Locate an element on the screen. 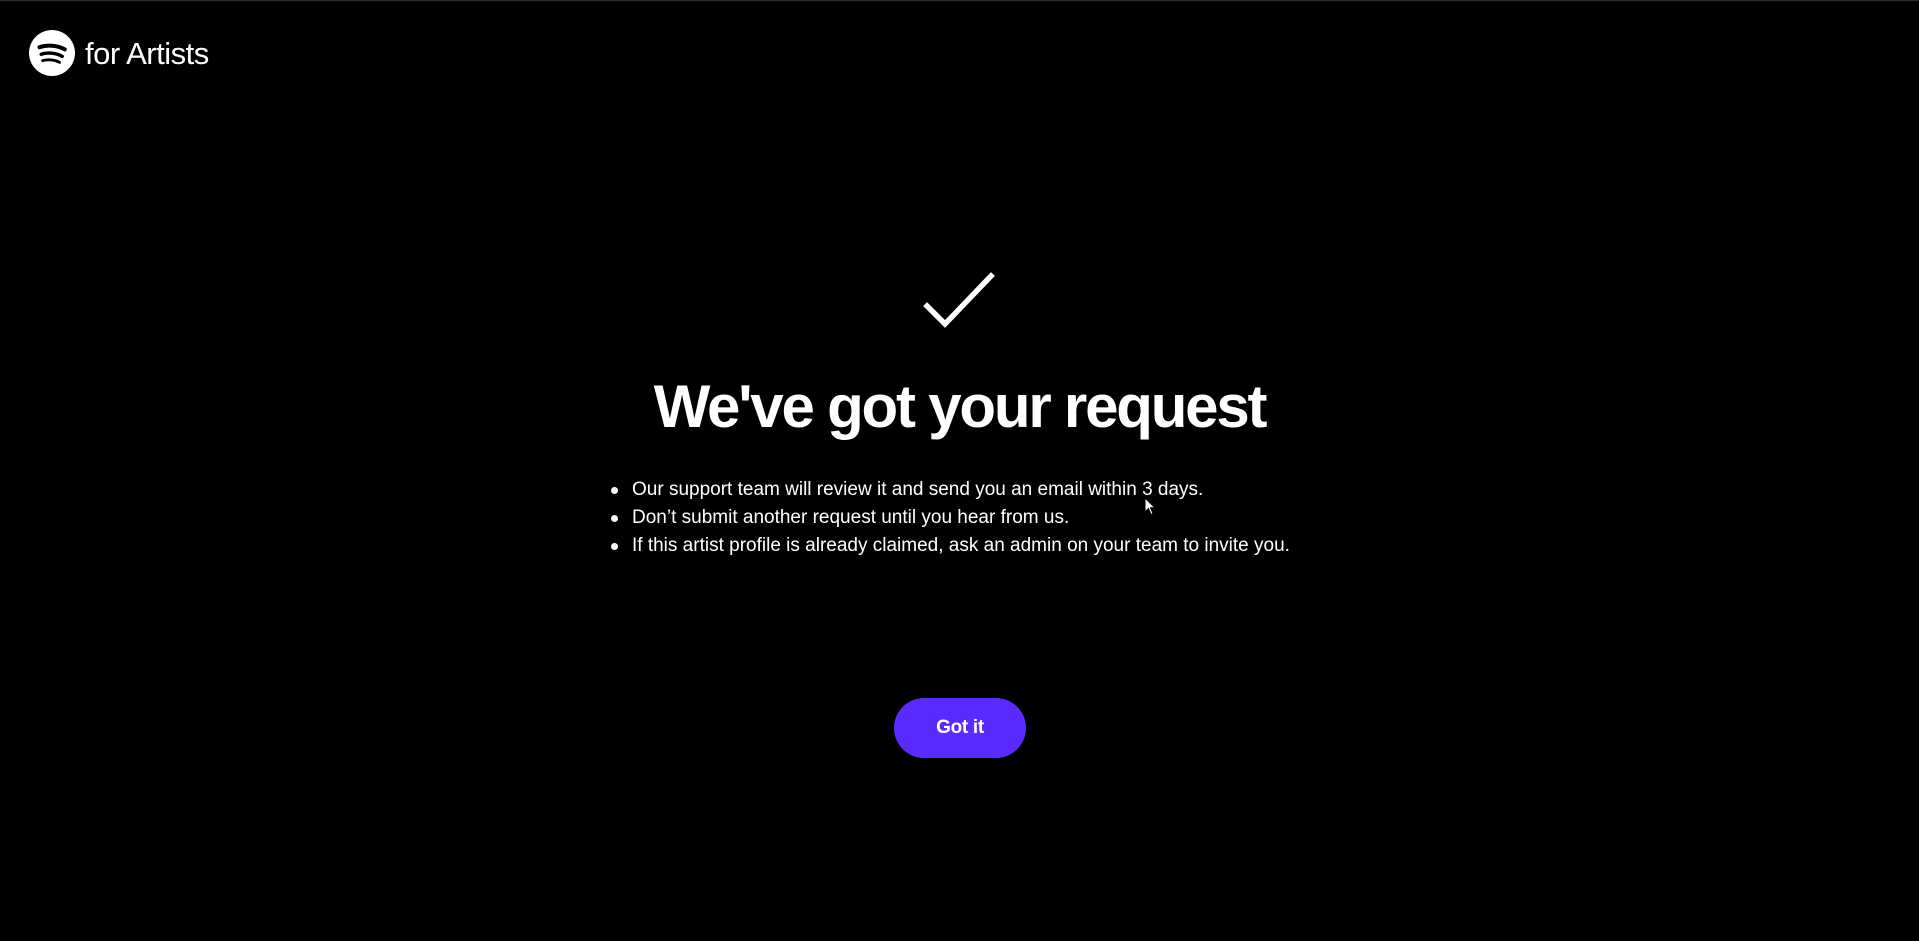  checkmark-icon is located at coordinates (959, 300).